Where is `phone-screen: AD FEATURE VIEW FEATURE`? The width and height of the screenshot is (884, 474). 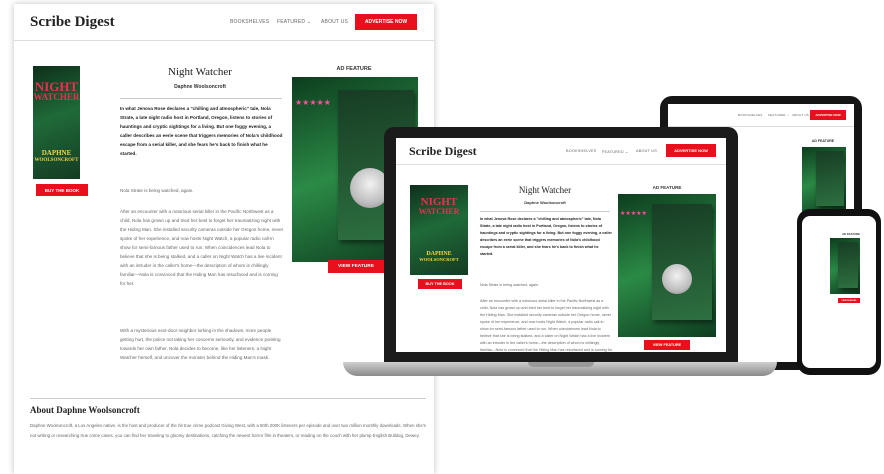
phone-screen: AD FEATURE VIEW FEATURE is located at coordinates (839, 292).